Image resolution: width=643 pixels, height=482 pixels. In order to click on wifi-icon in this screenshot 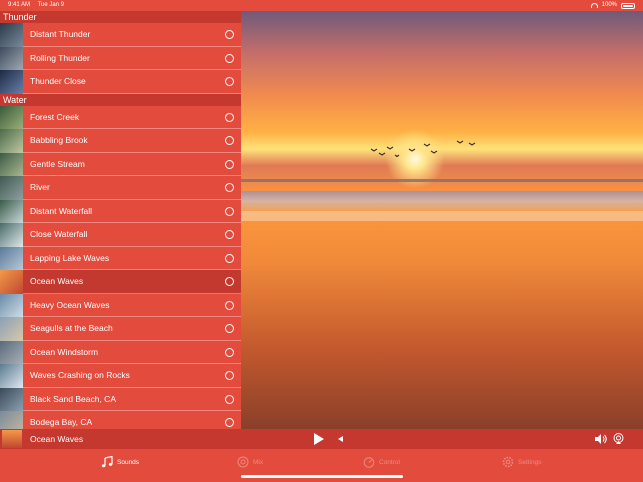, I will do `click(594, 5)`.